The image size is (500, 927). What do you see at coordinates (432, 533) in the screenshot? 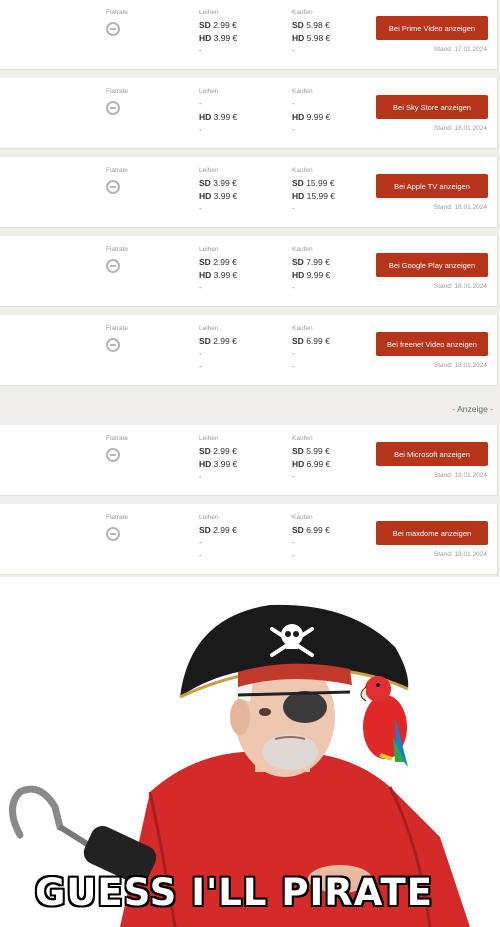
I see `provider-link-button: Bei maxdome anzeigen` at bounding box center [432, 533].